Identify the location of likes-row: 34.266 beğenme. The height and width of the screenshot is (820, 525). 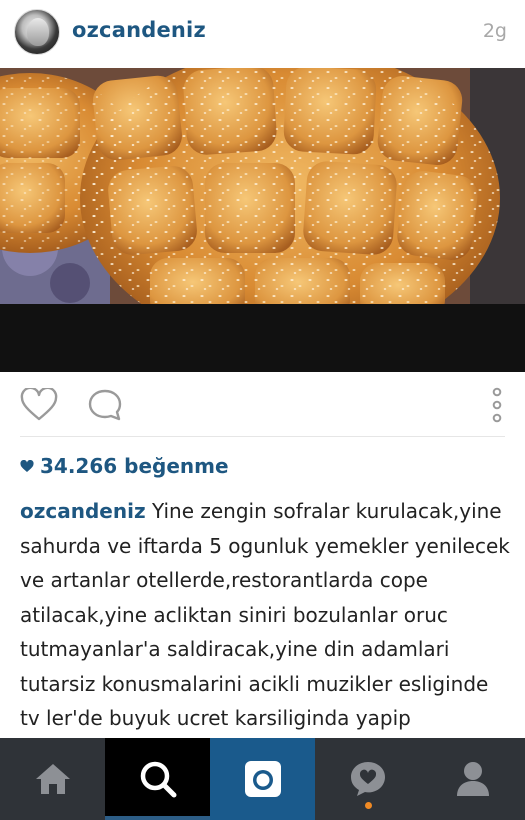
(124, 466).